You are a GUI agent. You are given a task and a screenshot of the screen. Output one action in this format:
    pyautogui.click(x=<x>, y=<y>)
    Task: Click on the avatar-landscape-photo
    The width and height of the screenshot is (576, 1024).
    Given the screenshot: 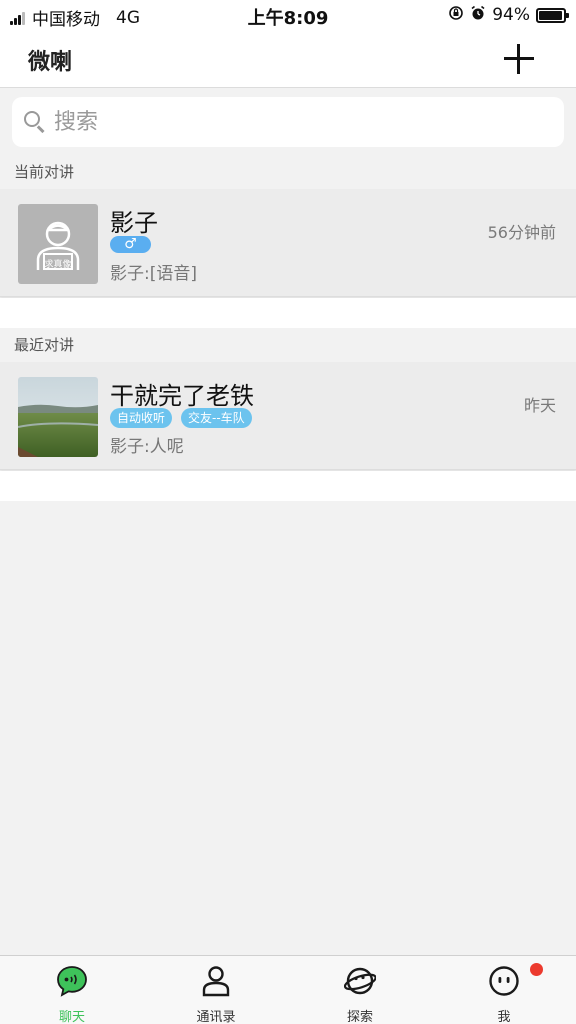 What is the action you would take?
    pyautogui.click(x=58, y=417)
    